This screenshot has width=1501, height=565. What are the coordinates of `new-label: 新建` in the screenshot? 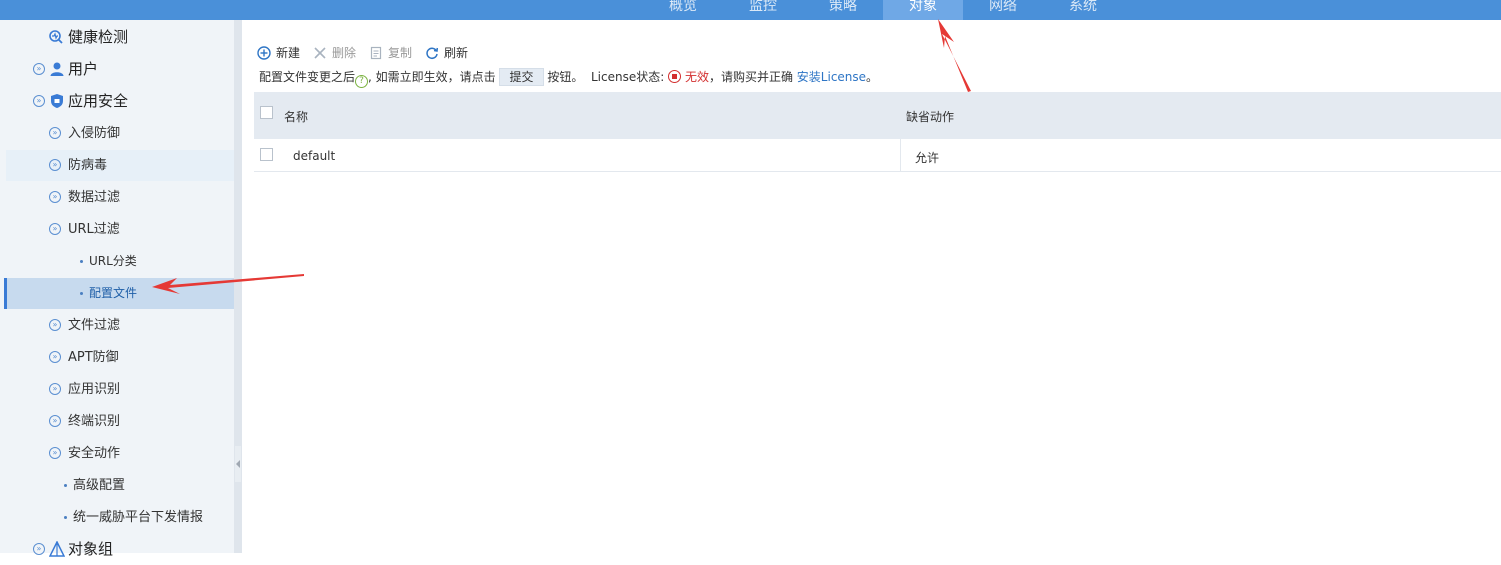 It's located at (288, 53).